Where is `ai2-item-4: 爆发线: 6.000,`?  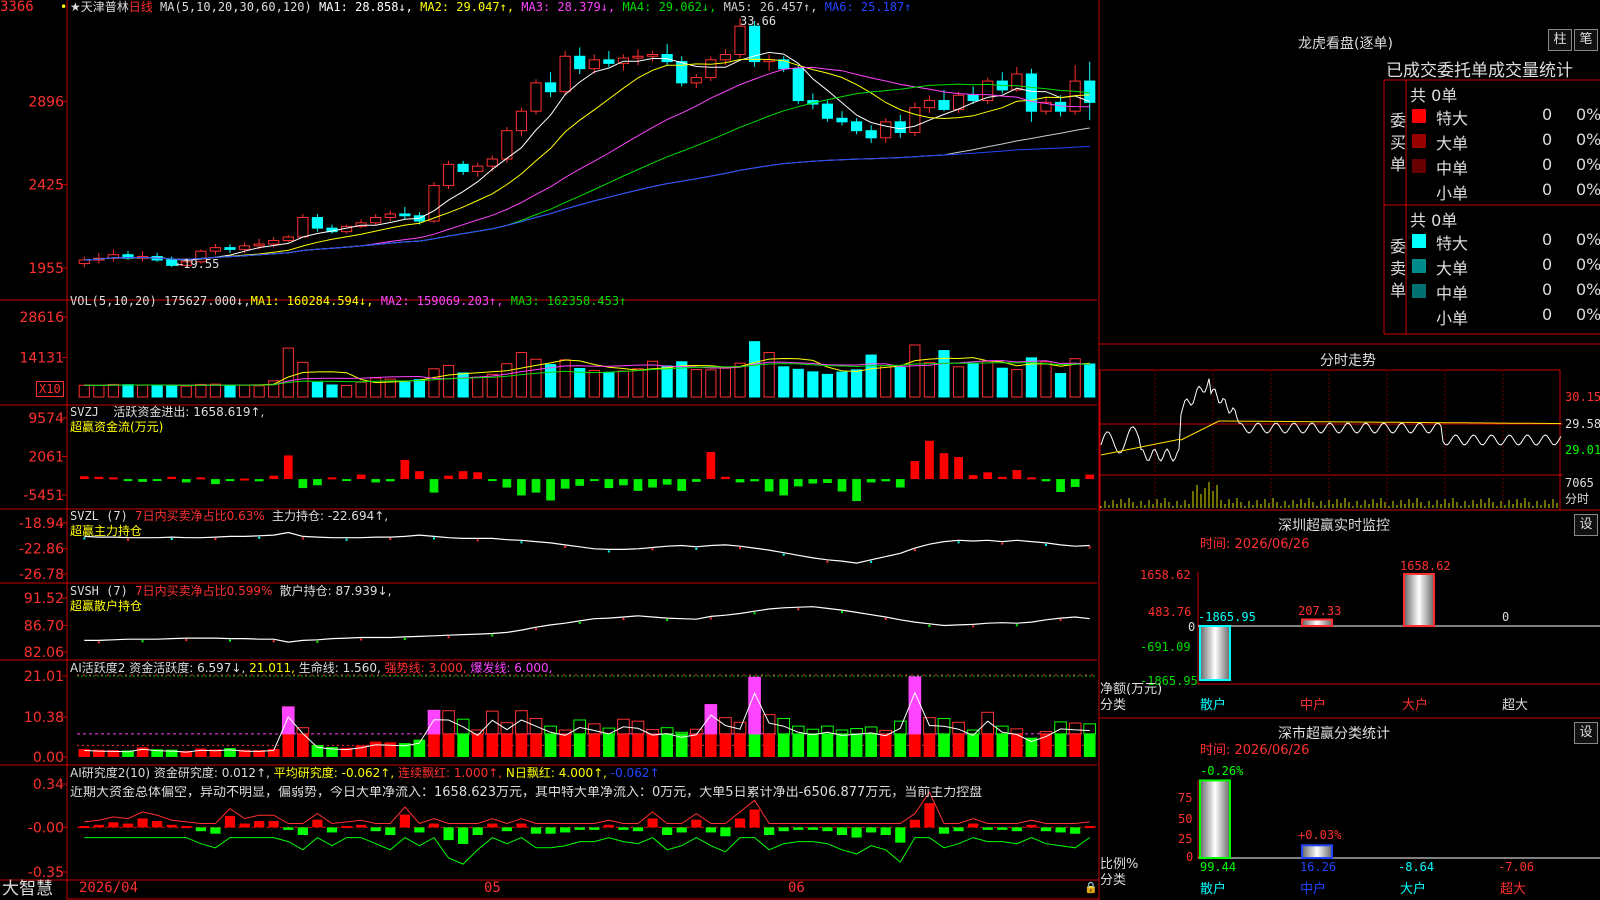
ai2-item-4: 爆发线: 6.000, is located at coordinates (511, 668).